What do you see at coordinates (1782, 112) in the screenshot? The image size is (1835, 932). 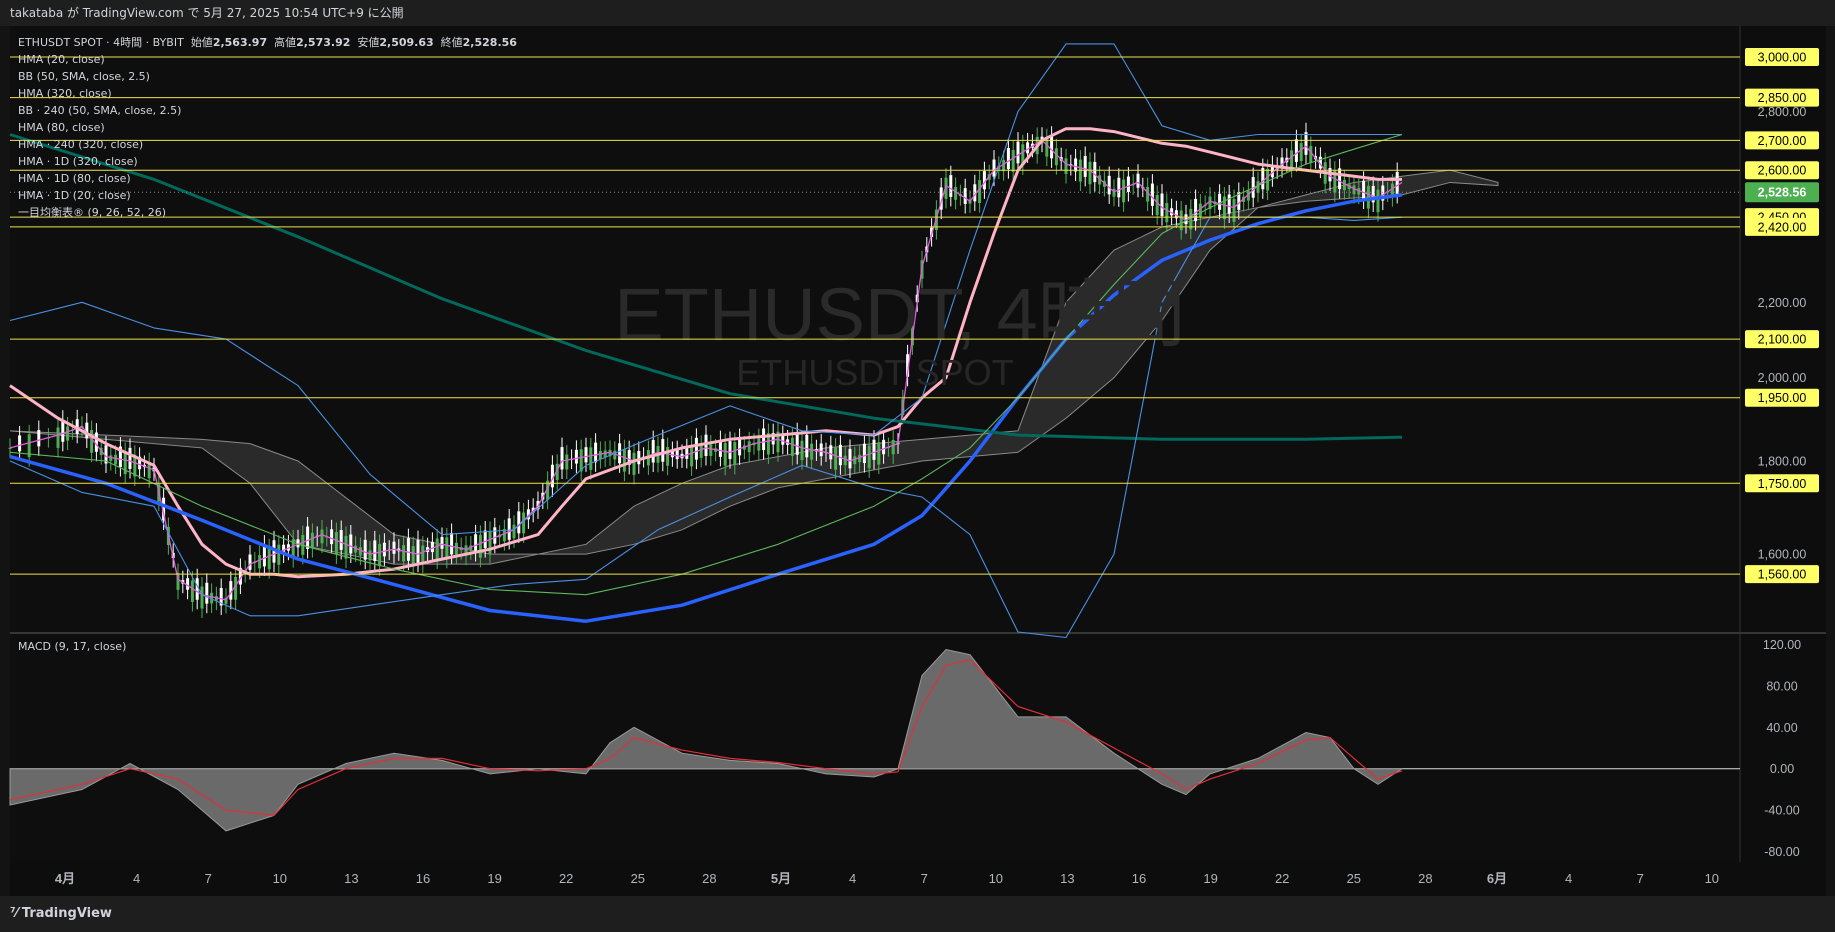 I see `price-tick-label: 2,800.00` at bounding box center [1782, 112].